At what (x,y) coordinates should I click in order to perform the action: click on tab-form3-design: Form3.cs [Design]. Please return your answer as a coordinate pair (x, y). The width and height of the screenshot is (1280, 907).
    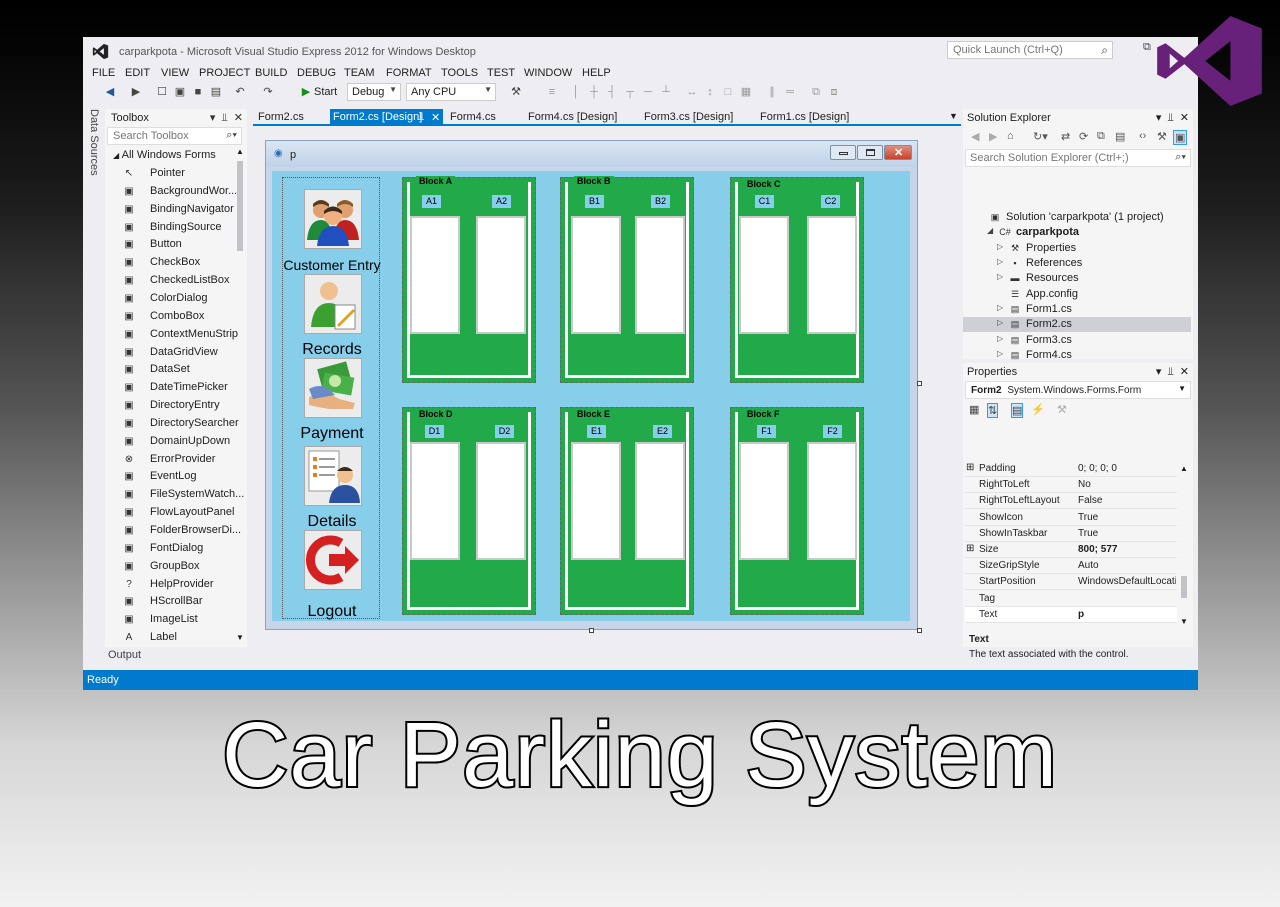
    Looking at the image, I should click on (688, 117).